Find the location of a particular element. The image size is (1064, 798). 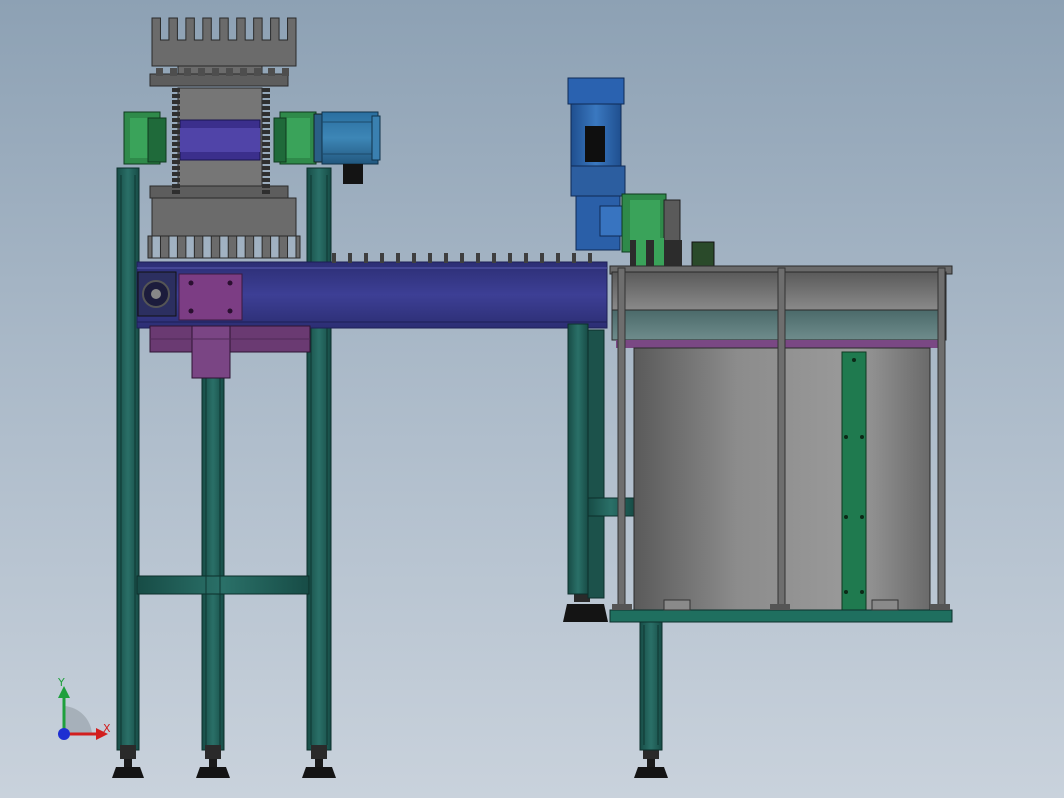

drive-chain is located at coordinates (266, 141).